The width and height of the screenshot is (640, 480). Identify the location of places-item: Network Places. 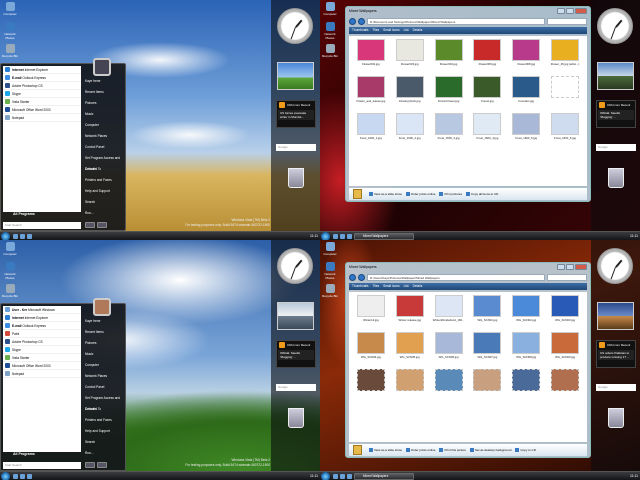
(104, 376).